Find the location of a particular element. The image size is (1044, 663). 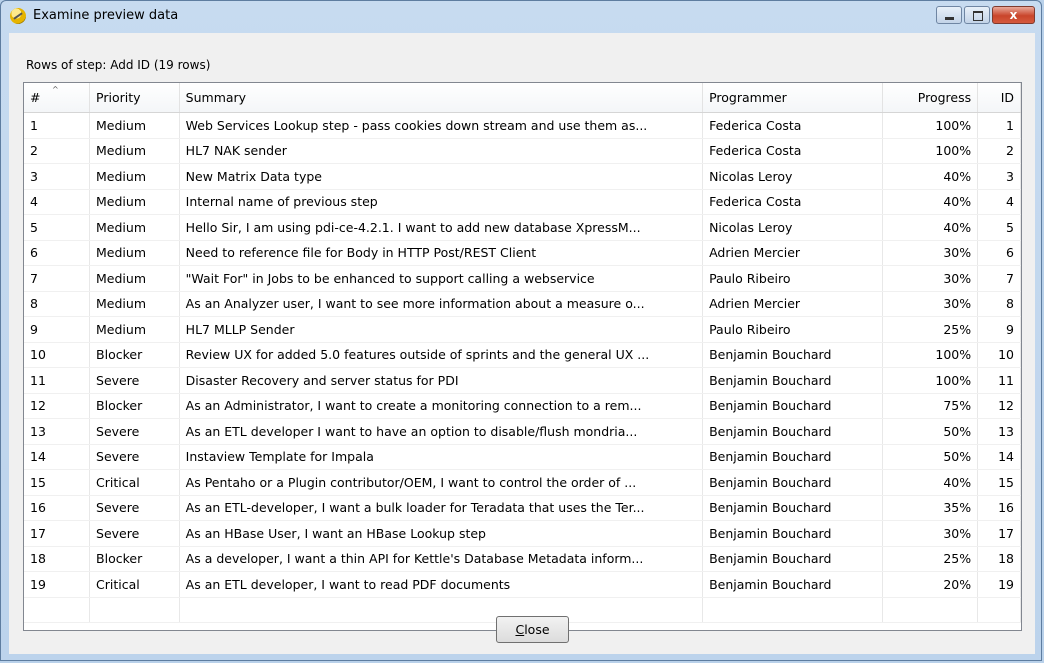

id-cell: 5 is located at coordinates (999, 227).